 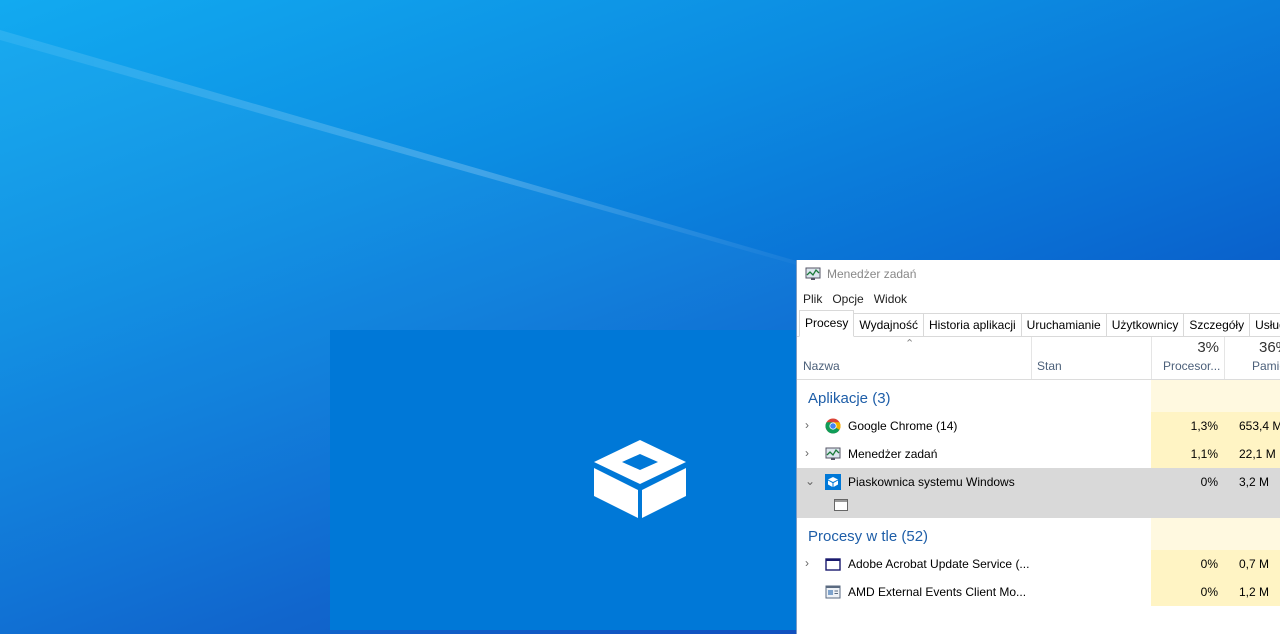 What do you see at coordinates (1264, 324) in the screenshot?
I see `tab-services: Usług` at bounding box center [1264, 324].